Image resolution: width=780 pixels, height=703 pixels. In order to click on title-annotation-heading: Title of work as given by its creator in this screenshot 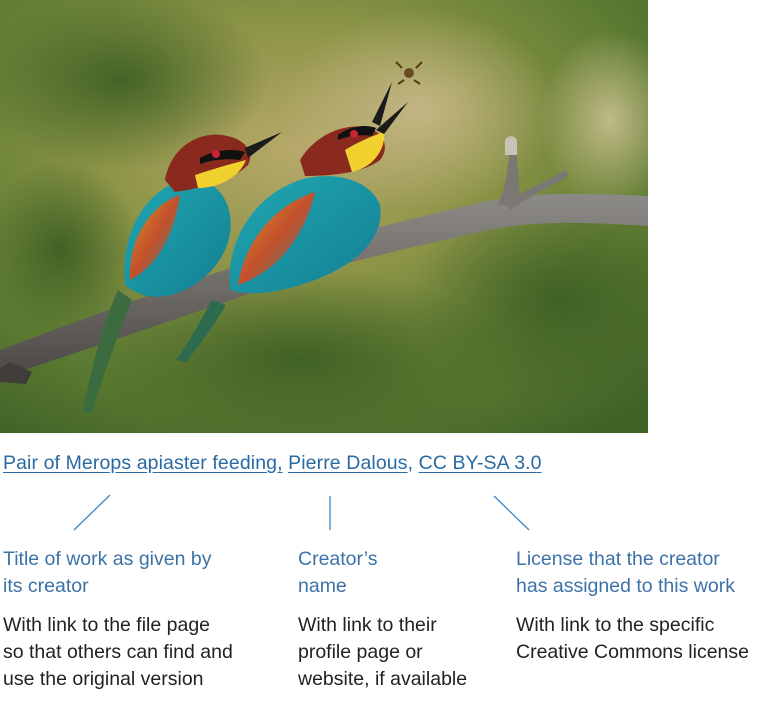, I will do `click(138, 573)`.